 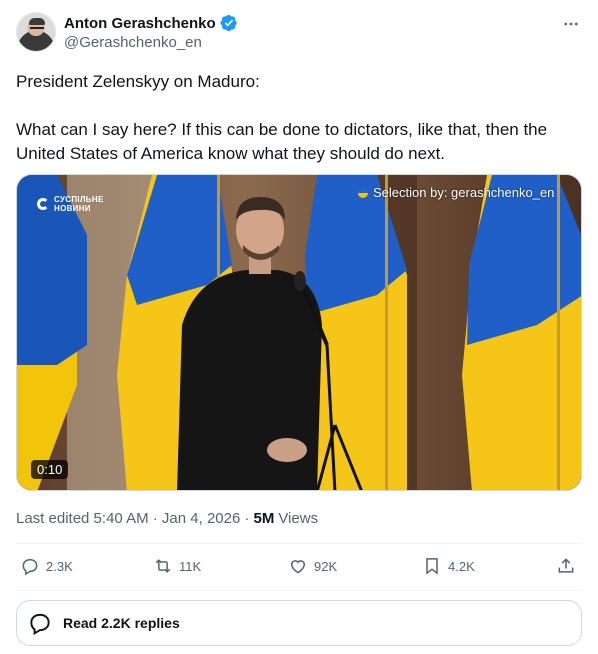 What do you see at coordinates (37, 21) in the screenshot?
I see `avatar-hair` at bounding box center [37, 21].